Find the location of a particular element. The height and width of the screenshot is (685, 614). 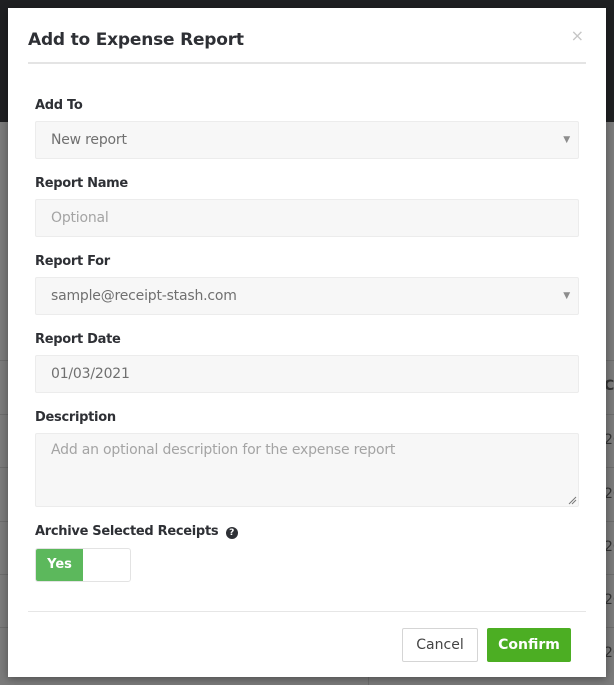

archive-label-text: Archive Selected Receipts is located at coordinates (127, 531).